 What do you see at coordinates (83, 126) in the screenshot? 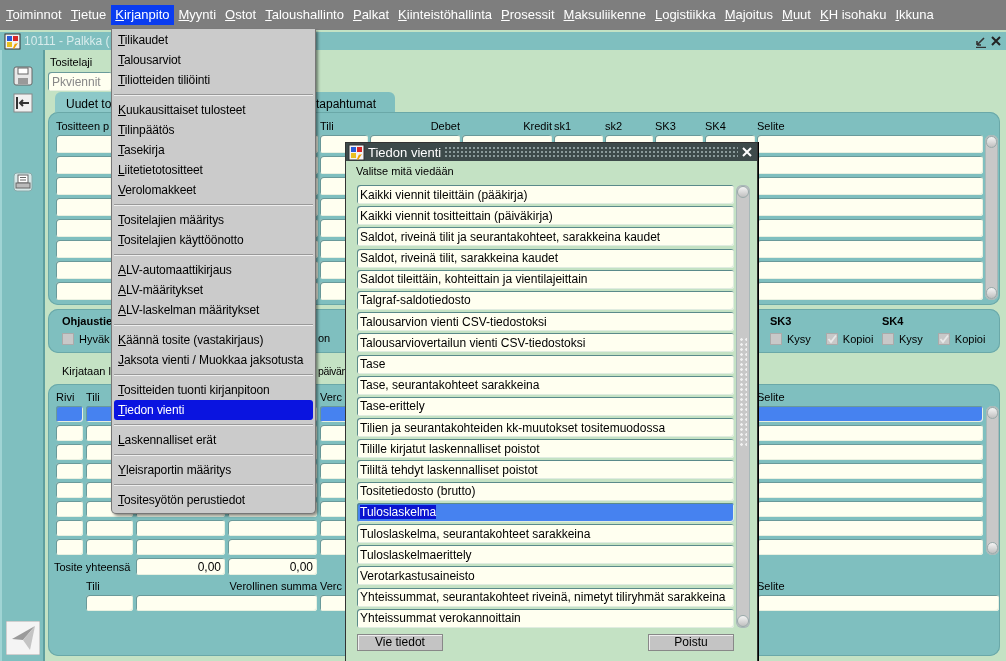
I see `column-header: Tositteen p` at bounding box center [83, 126].